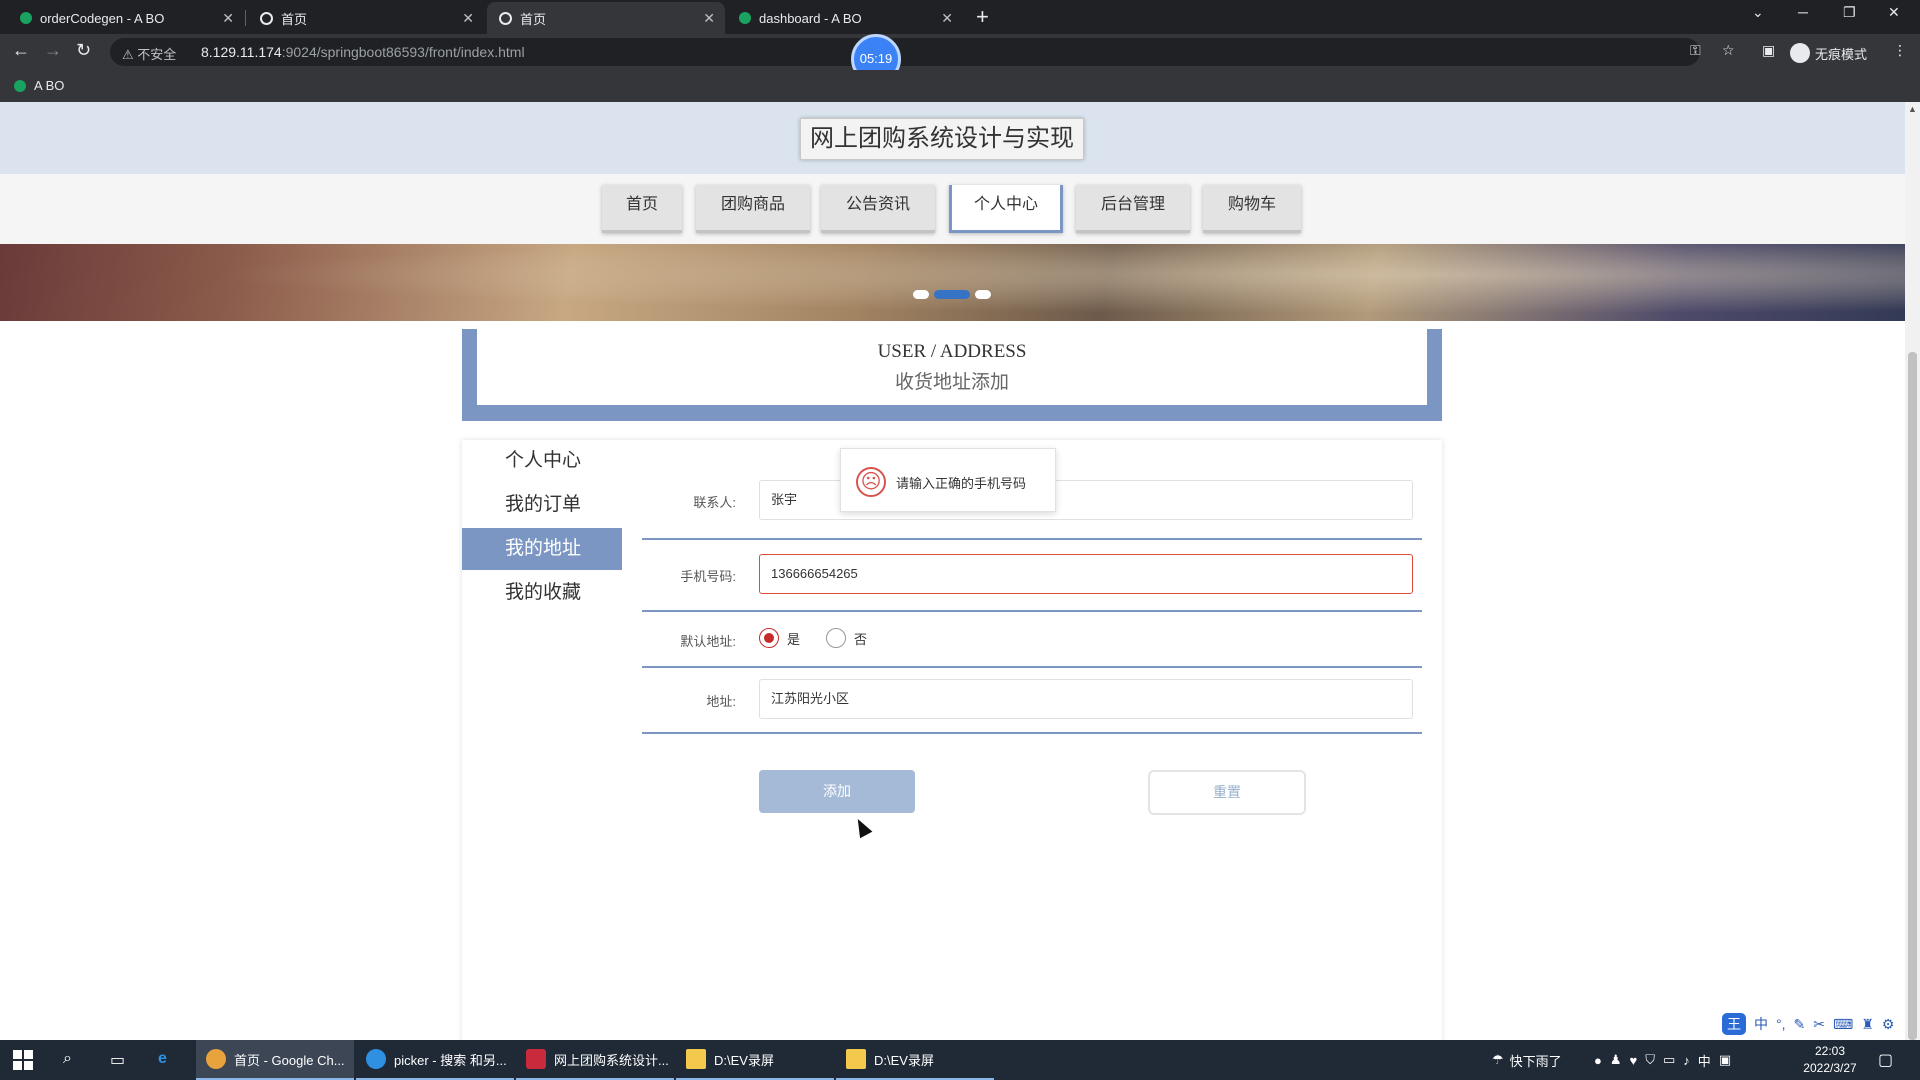  What do you see at coordinates (1669, 1060) in the screenshot?
I see `network-icon: ▭` at bounding box center [1669, 1060].